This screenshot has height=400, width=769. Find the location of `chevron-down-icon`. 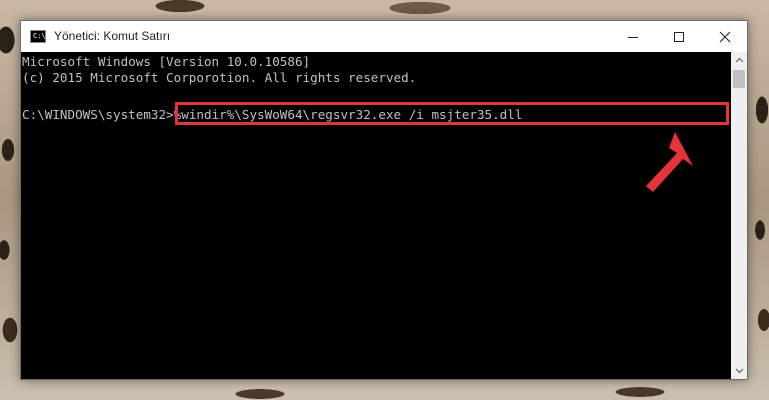

chevron-down-icon is located at coordinates (739, 371).